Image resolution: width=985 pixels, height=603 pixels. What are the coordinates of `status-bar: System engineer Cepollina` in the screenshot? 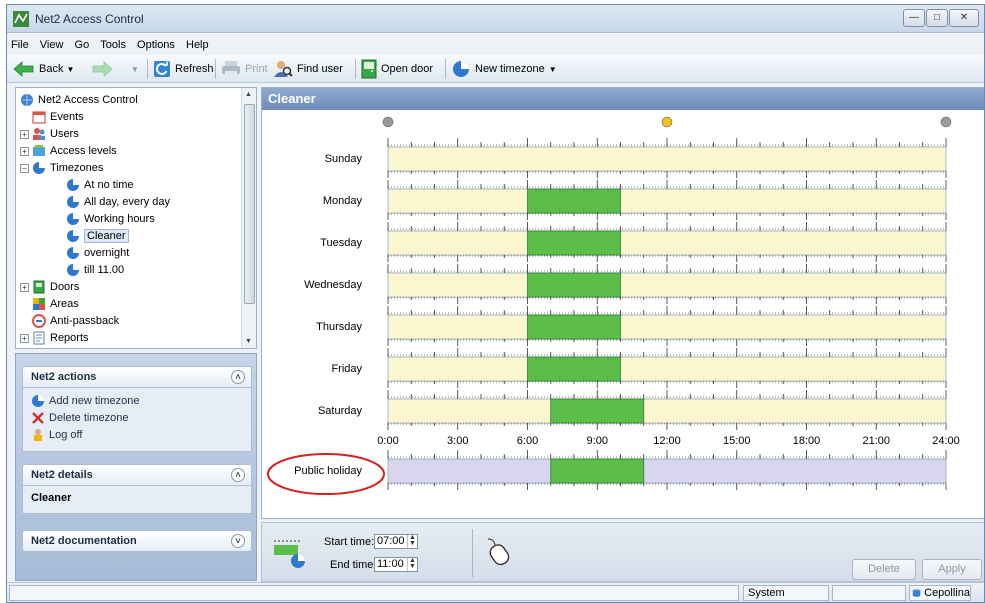 It's located at (495, 592).